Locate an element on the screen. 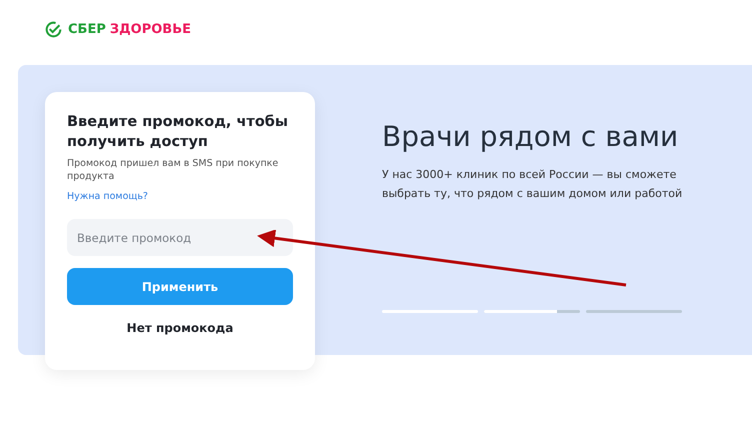 This screenshot has width=752, height=446. card-title: Введите промокод, чтобы получить доступ is located at coordinates (178, 132).